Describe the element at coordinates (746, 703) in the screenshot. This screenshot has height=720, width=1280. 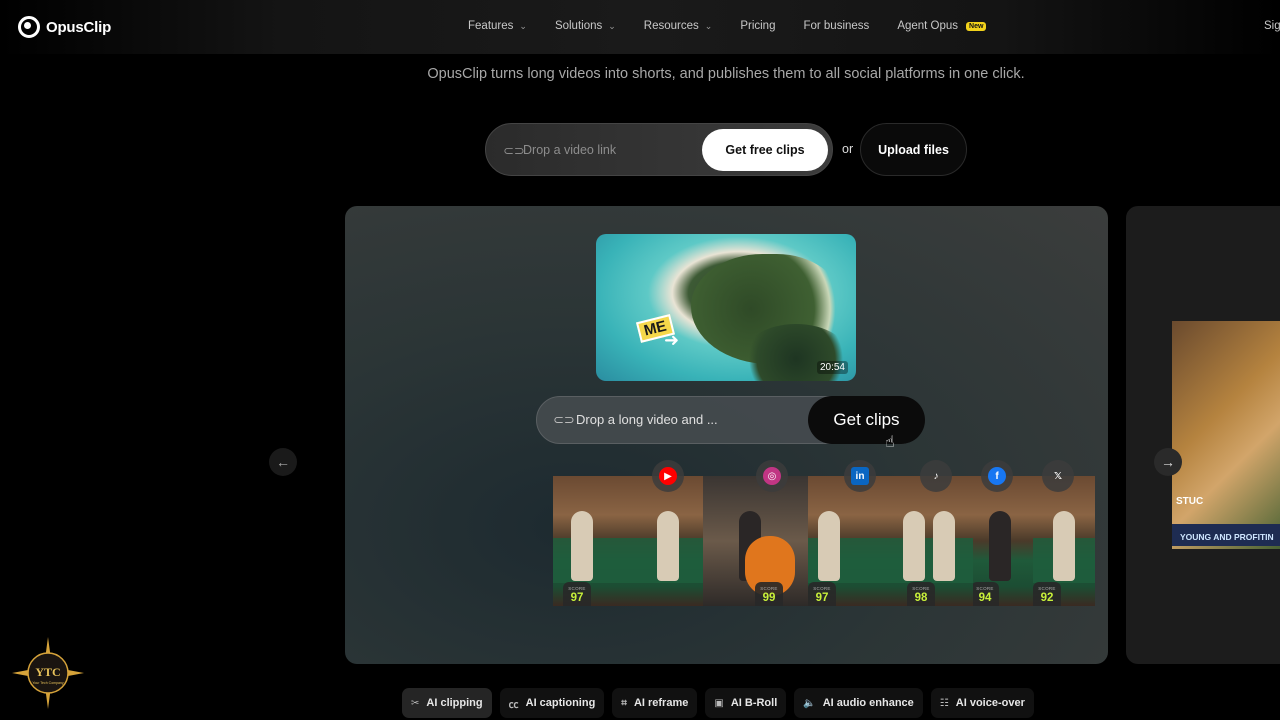
I see `tab-ai-b-roll: ▣ AI B-Roll` at that location.